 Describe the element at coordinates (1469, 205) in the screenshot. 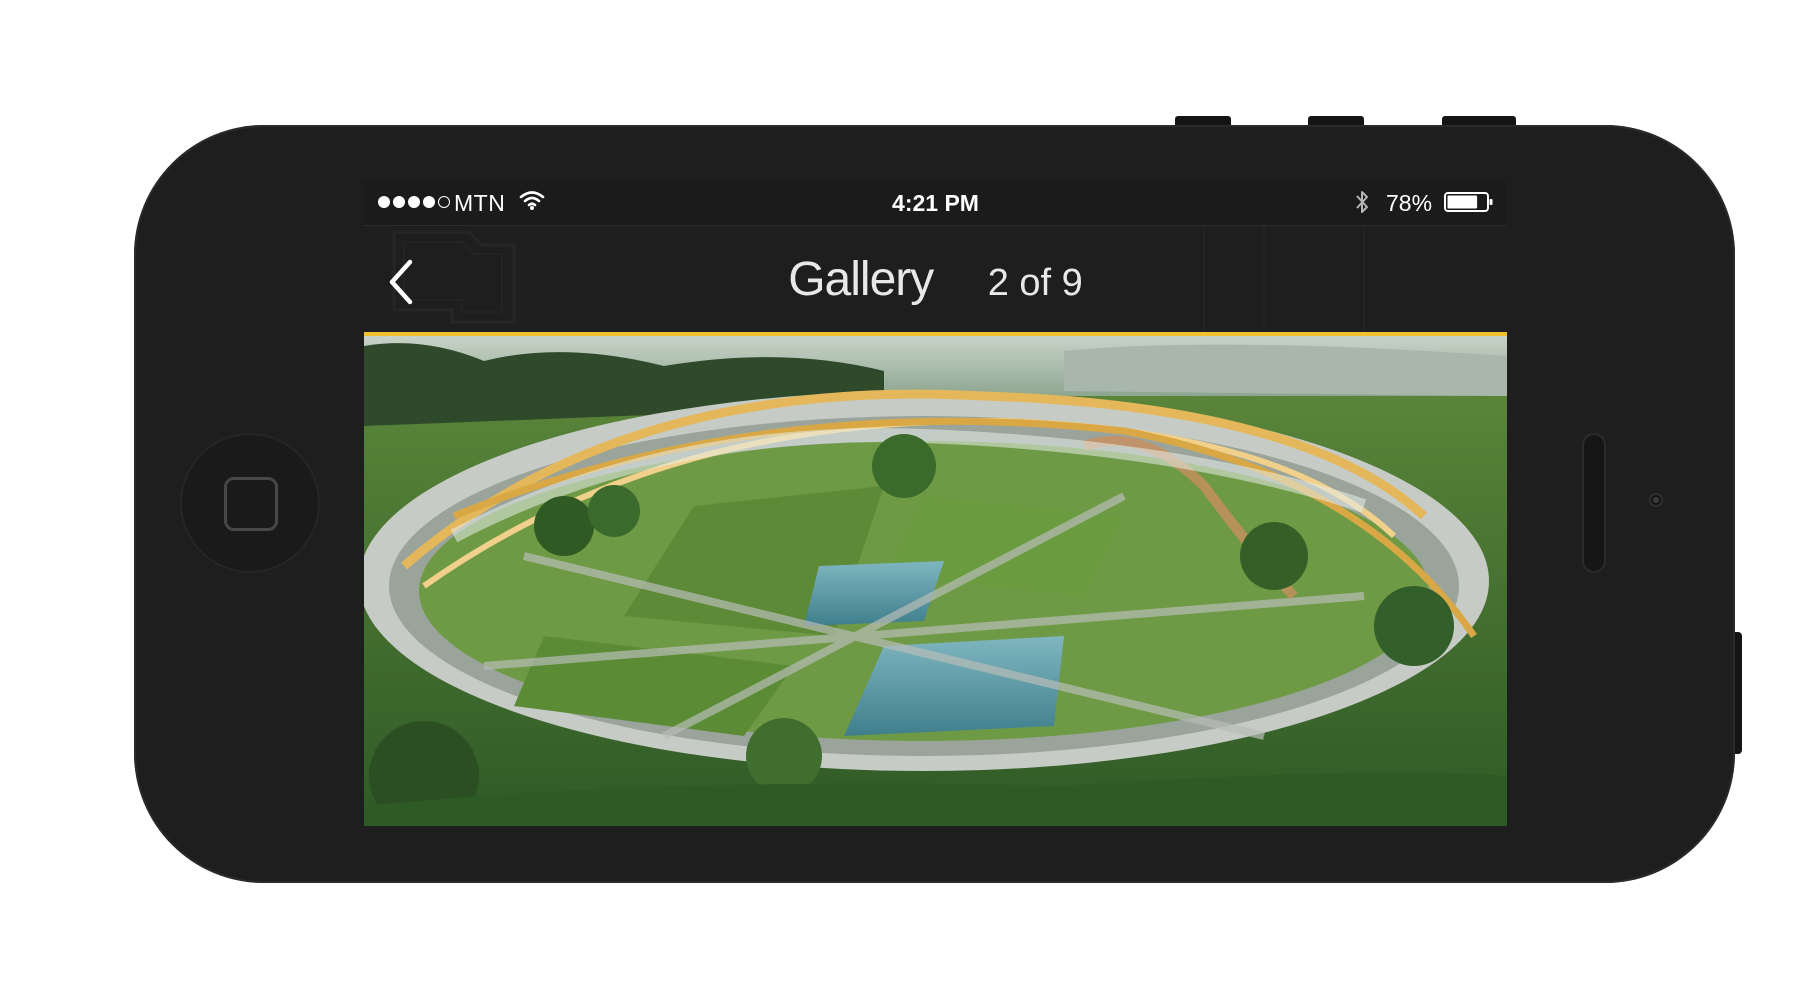

I see `battery-icon` at that location.